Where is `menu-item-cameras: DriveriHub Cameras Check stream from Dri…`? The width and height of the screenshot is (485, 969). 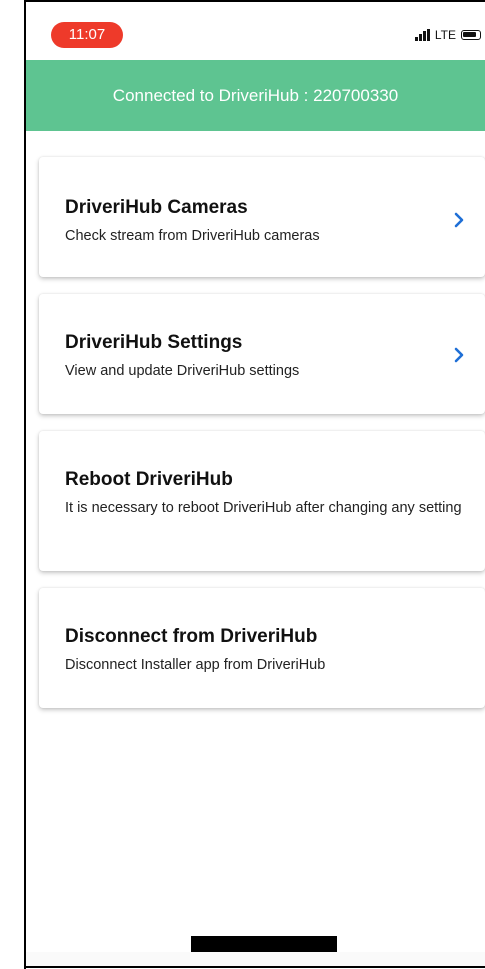 menu-item-cameras: DriveriHub Cameras Check stream from Dri… is located at coordinates (262, 217).